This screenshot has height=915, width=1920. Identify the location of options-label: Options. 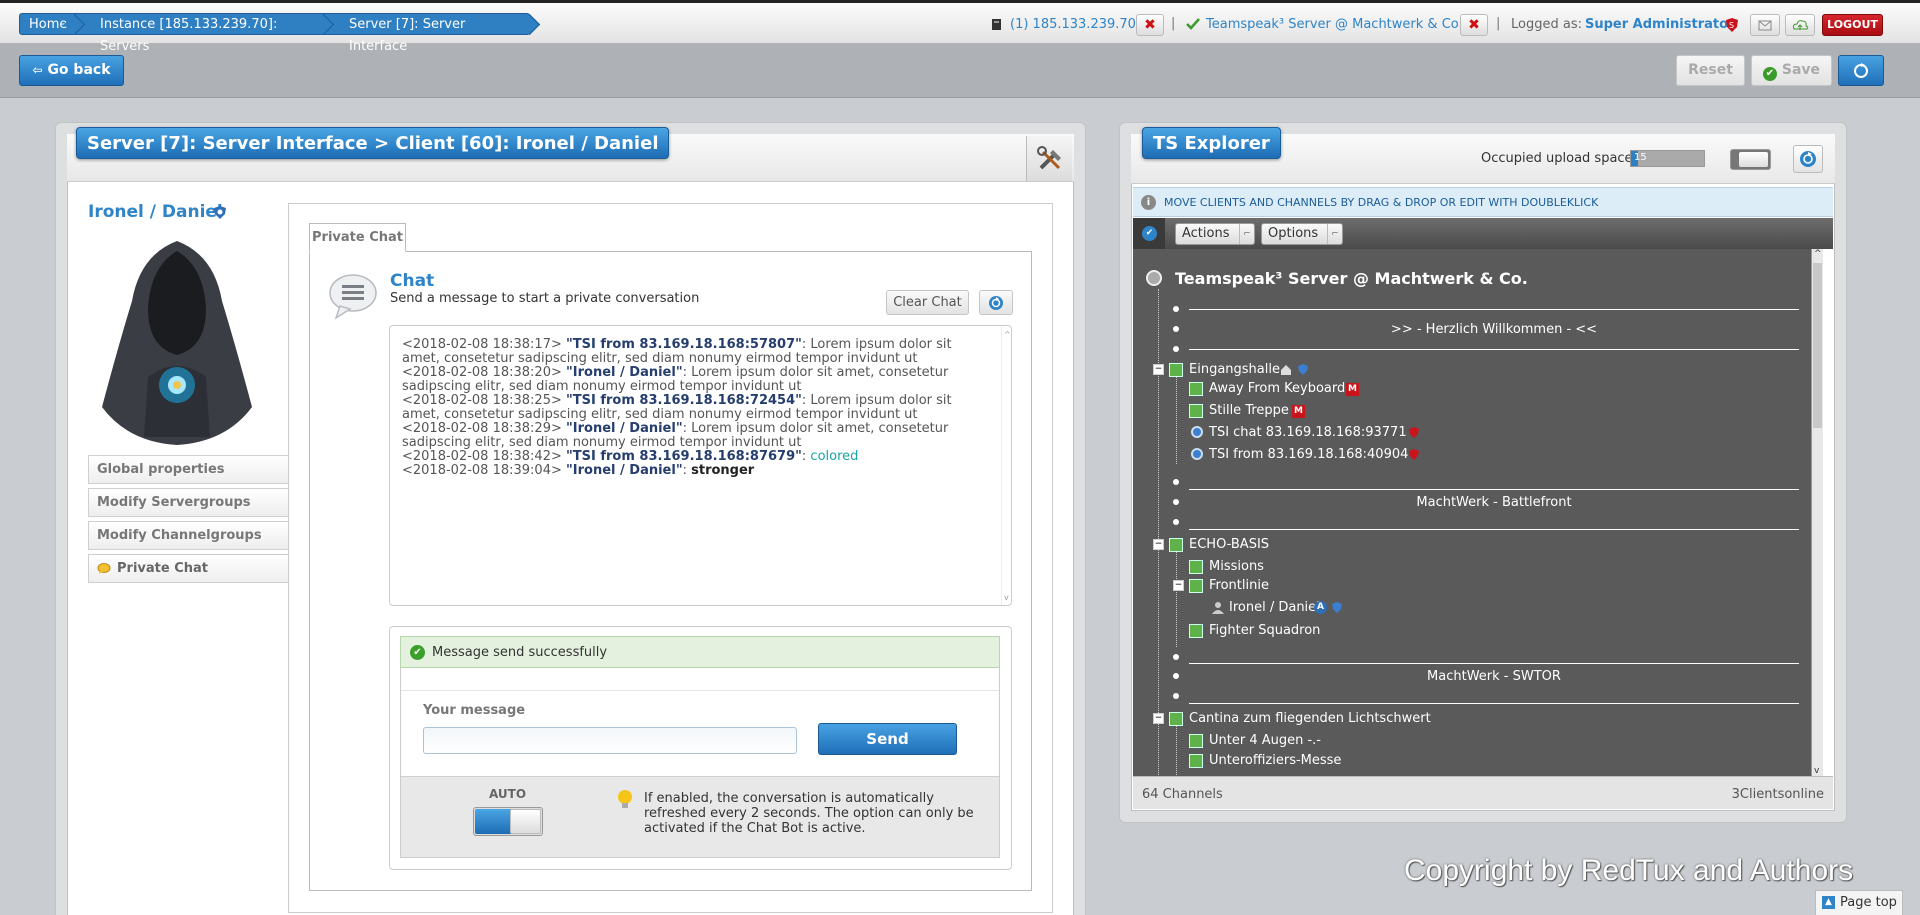
(1293, 233).